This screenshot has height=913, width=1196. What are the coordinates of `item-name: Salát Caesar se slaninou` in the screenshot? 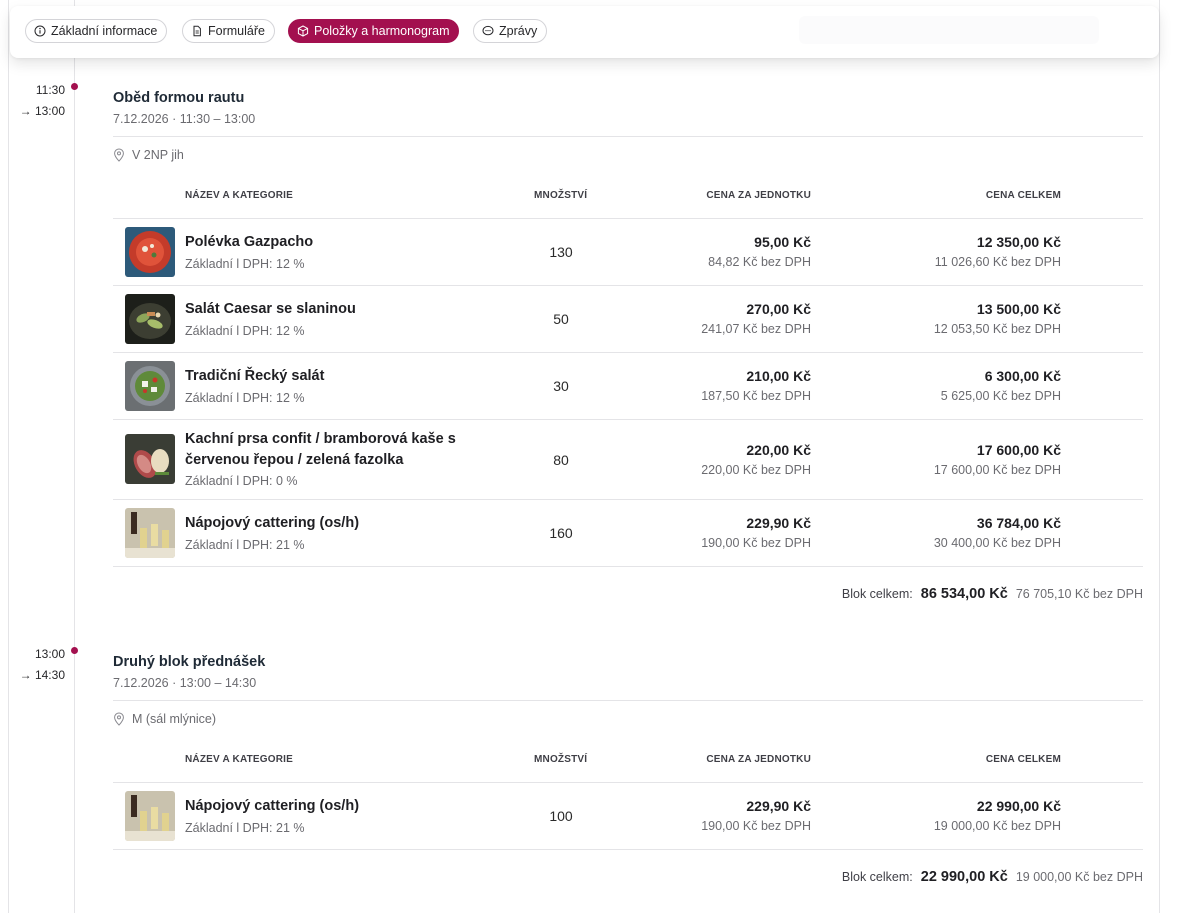 It's located at (270, 309).